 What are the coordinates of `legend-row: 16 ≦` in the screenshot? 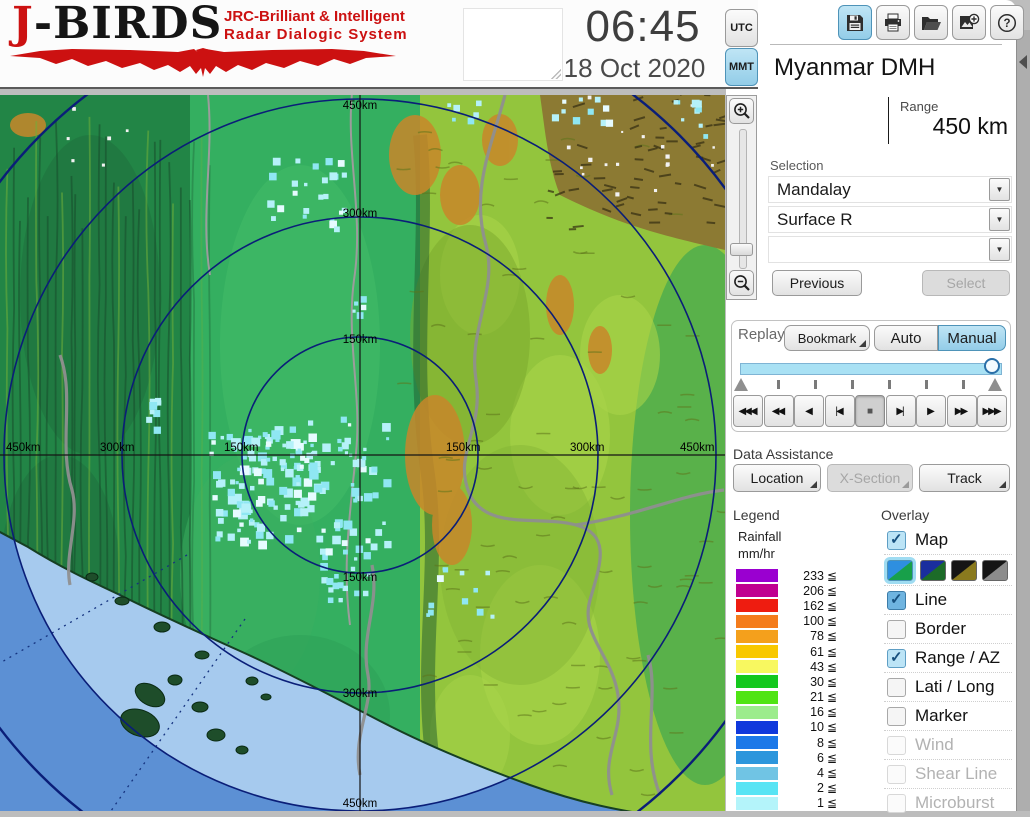 It's located at (796, 712).